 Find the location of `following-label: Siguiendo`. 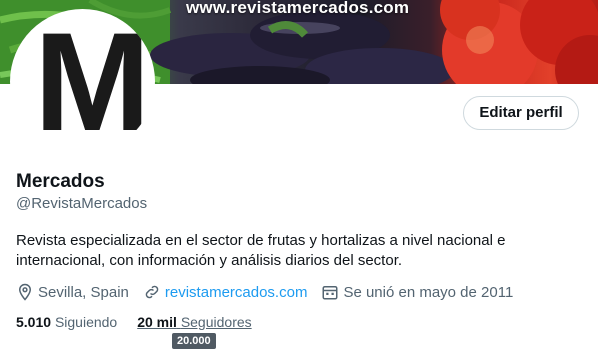

following-label: Siguiendo is located at coordinates (86, 322).